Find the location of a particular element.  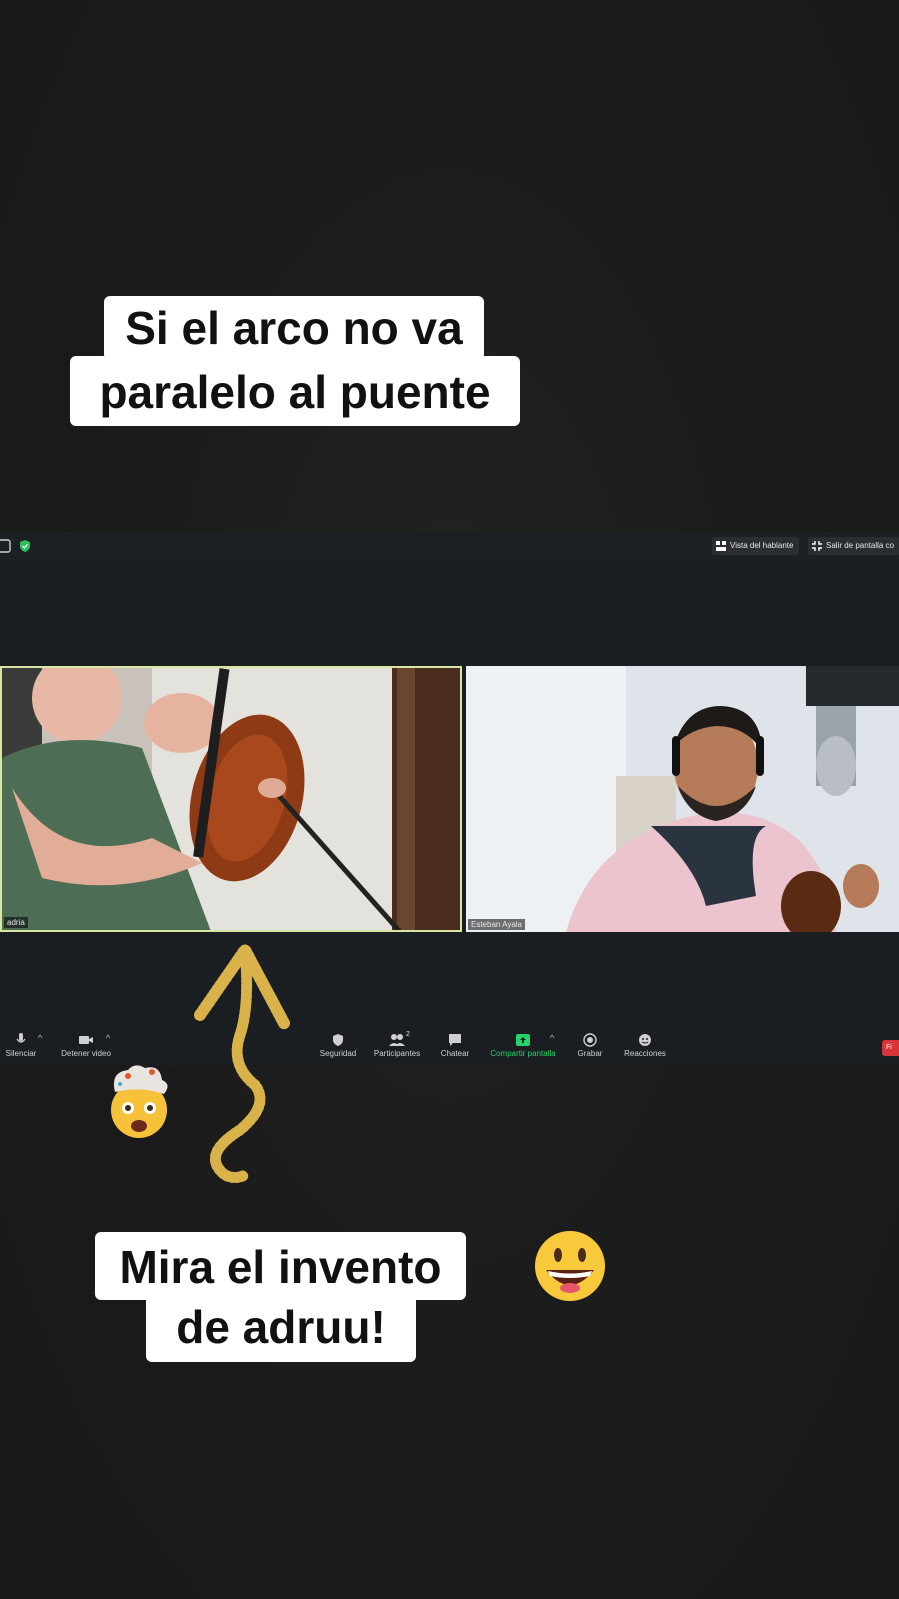

video-camera-icon is located at coordinates (86, 1040).